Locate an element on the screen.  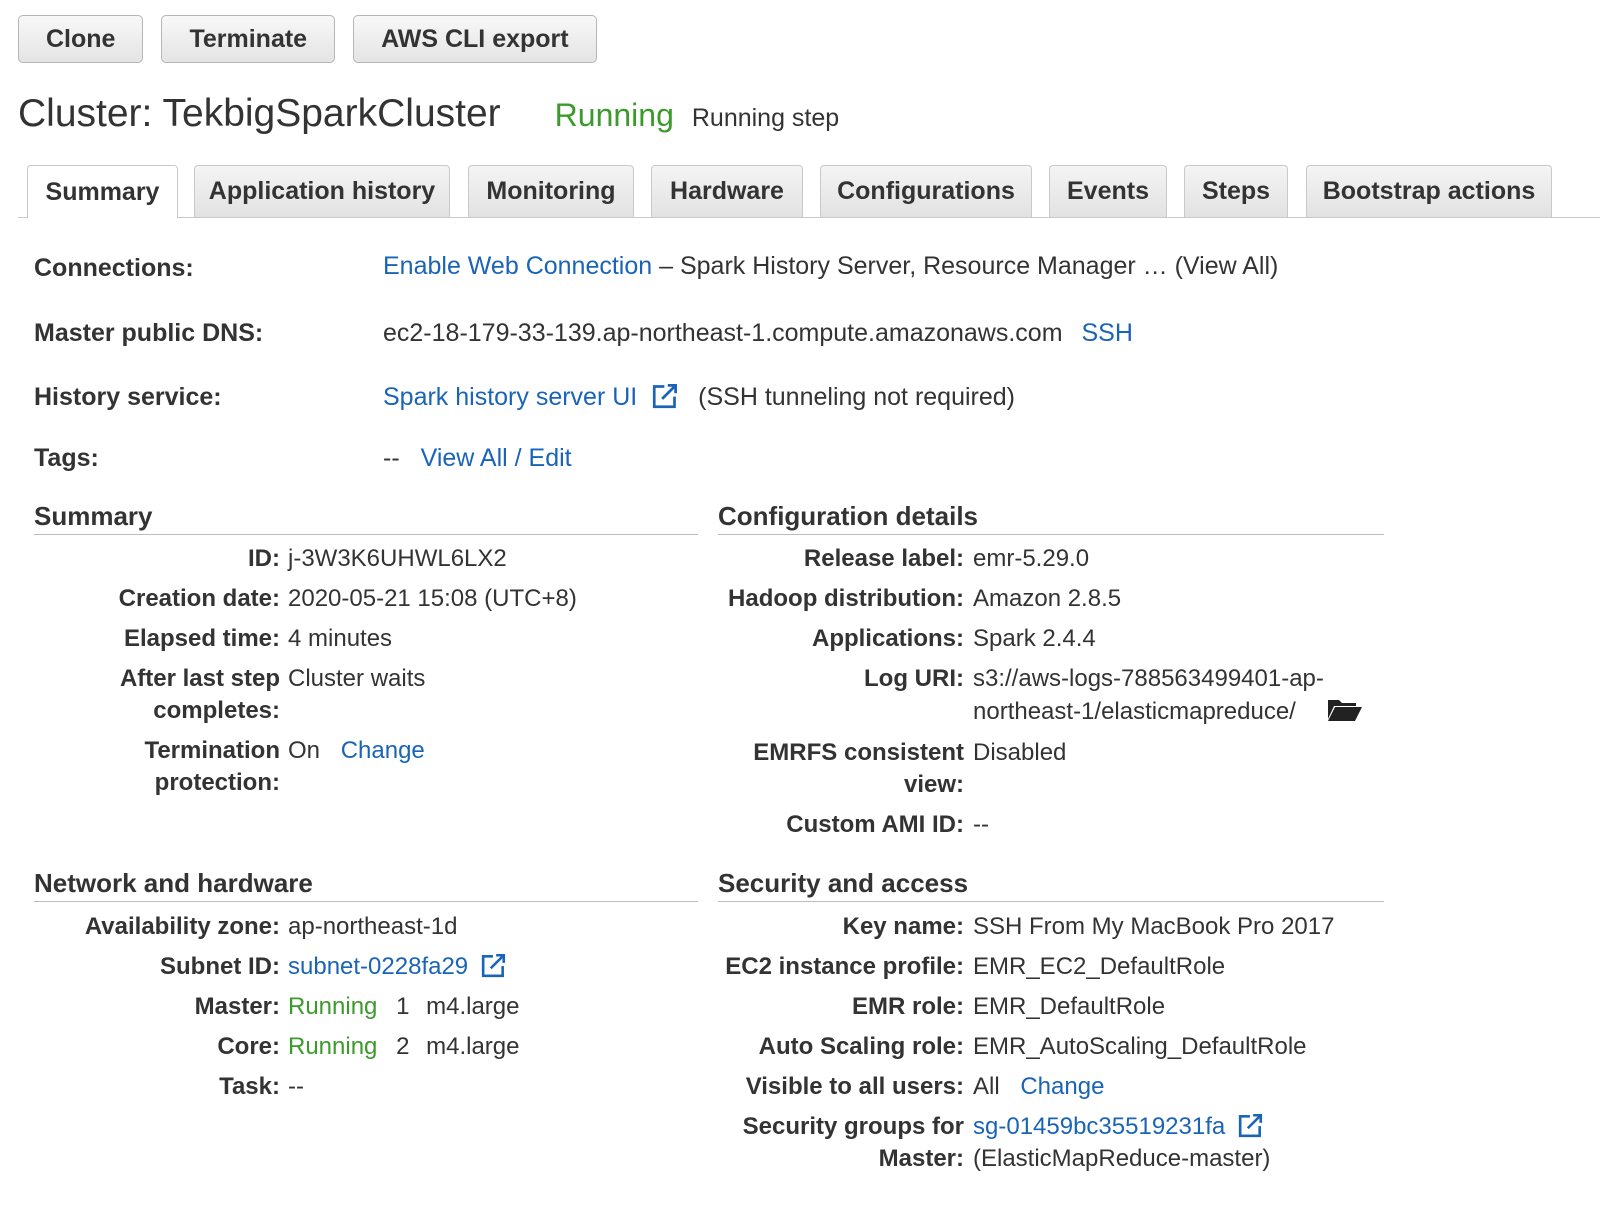
master-count: 1 is located at coordinates (403, 1006).